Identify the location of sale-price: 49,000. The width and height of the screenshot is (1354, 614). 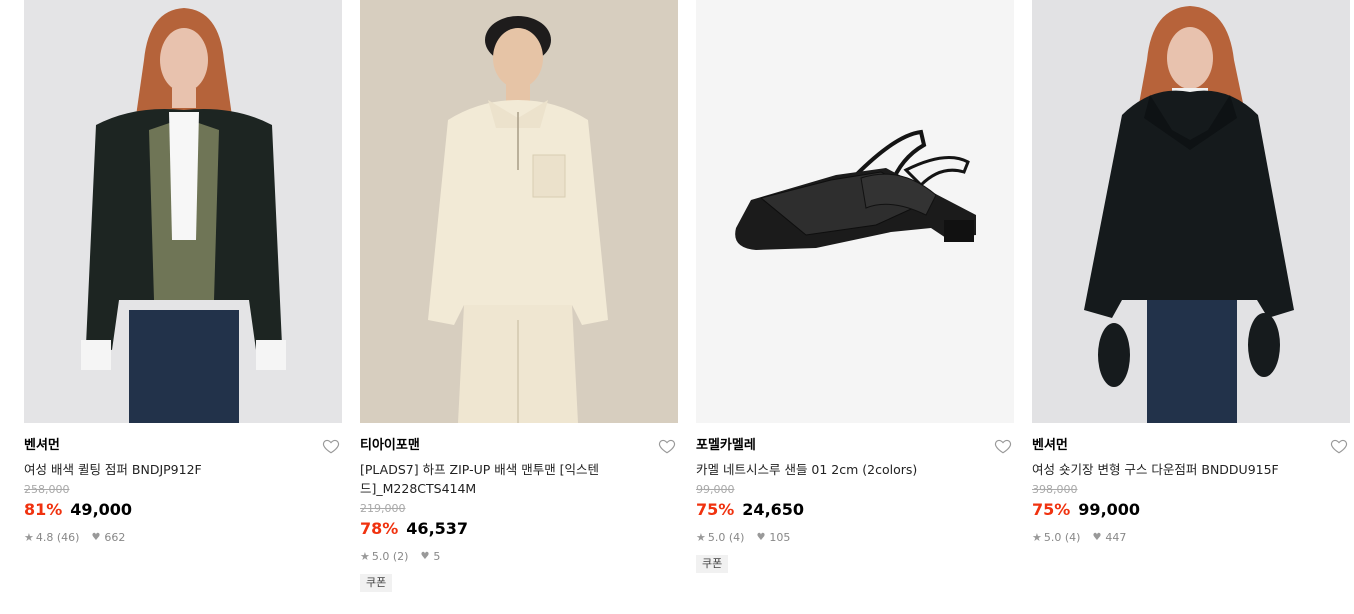
(101, 509).